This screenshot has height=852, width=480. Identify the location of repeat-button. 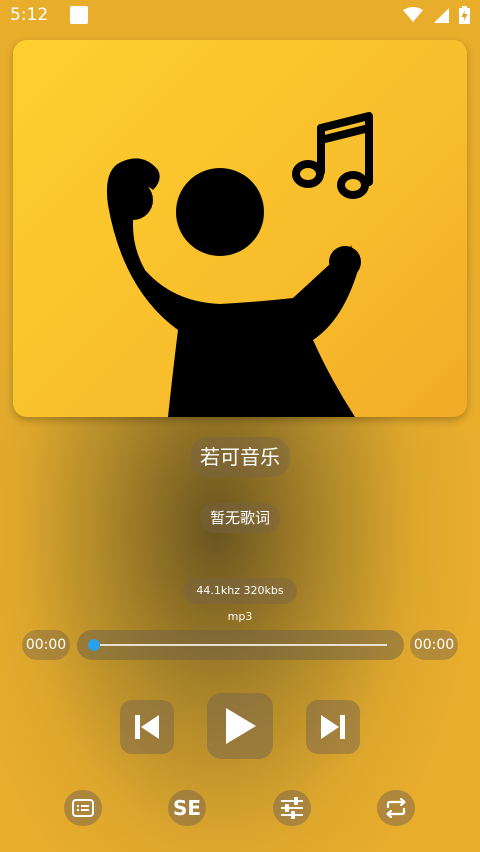
(396, 808).